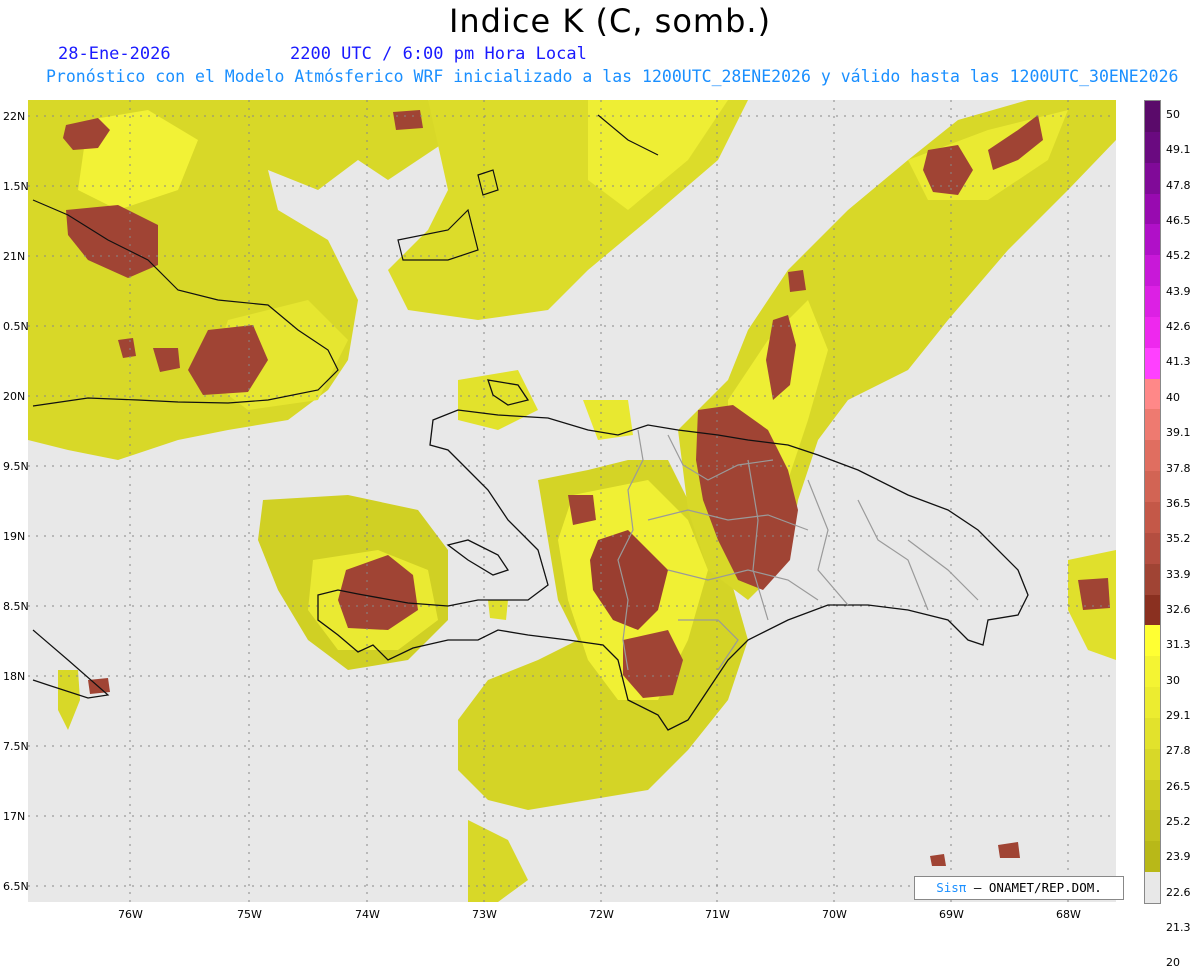  I want to click on legend-label: 27.8, so click(1178, 751).